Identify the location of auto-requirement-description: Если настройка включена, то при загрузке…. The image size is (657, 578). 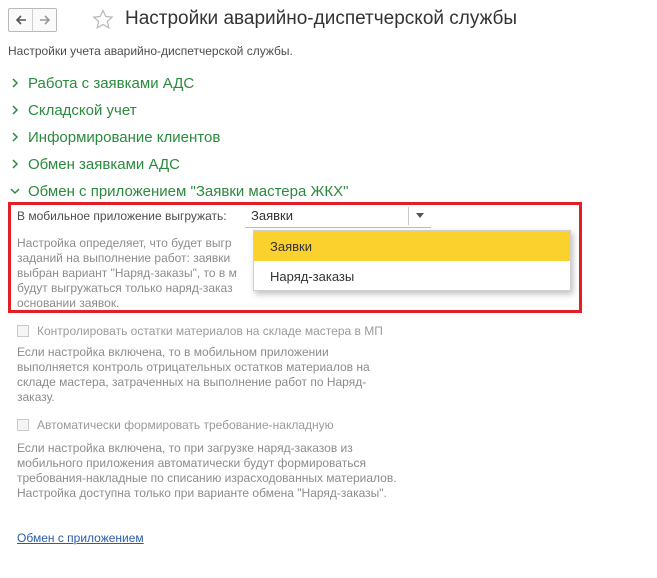
(207, 470).